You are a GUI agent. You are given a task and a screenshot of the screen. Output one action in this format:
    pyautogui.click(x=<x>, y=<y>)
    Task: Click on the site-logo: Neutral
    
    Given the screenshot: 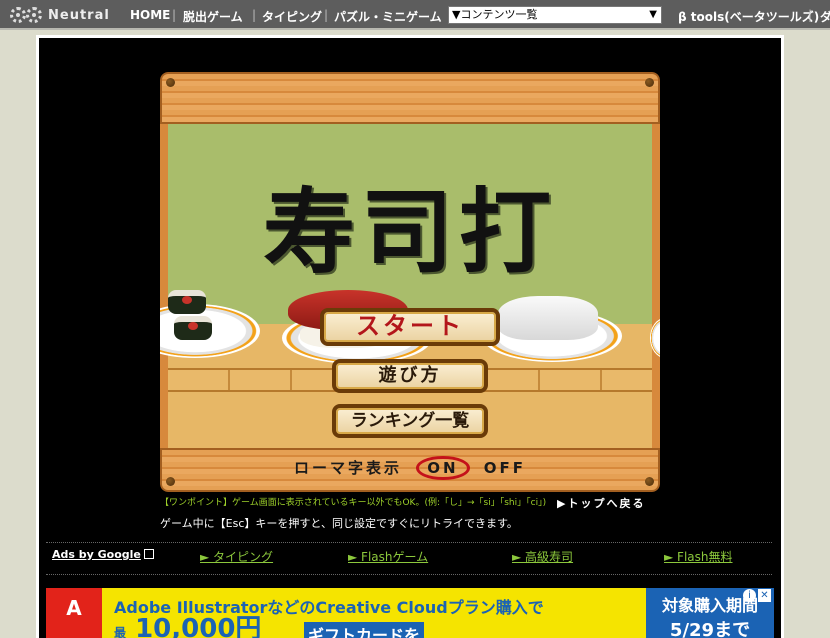 What is the action you would take?
    pyautogui.click(x=60, y=15)
    